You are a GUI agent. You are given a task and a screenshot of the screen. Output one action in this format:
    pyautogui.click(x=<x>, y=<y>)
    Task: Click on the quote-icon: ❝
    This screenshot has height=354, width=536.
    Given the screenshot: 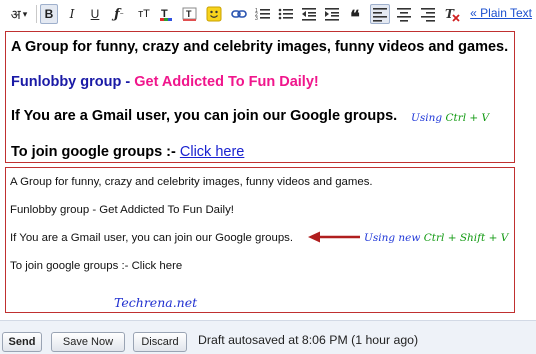 What is the action you would take?
    pyautogui.click(x=355, y=17)
    